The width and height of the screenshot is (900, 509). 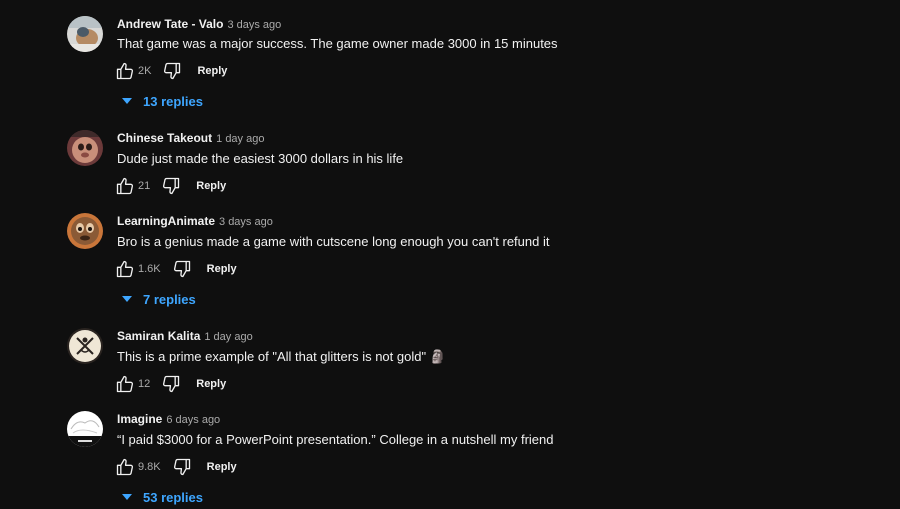 What do you see at coordinates (149, 467) in the screenshot?
I see `like-count: 9.8K` at bounding box center [149, 467].